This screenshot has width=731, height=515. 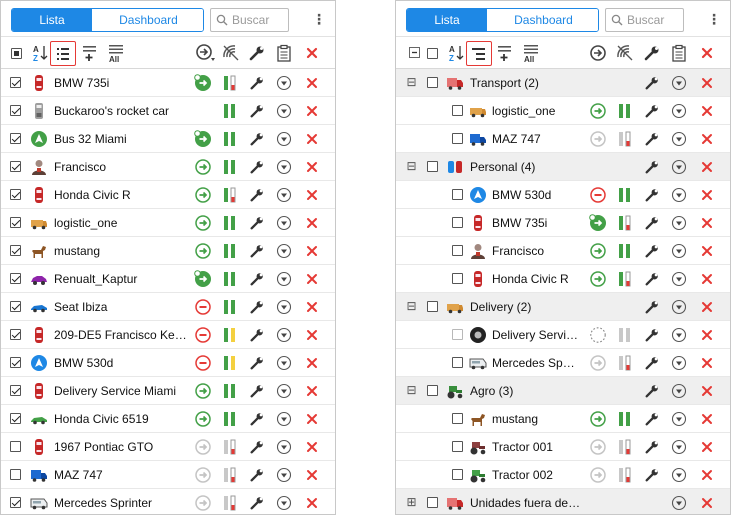 What do you see at coordinates (535, 111) in the screenshot?
I see `unit-name: logistic_one` at bounding box center [535, 111].